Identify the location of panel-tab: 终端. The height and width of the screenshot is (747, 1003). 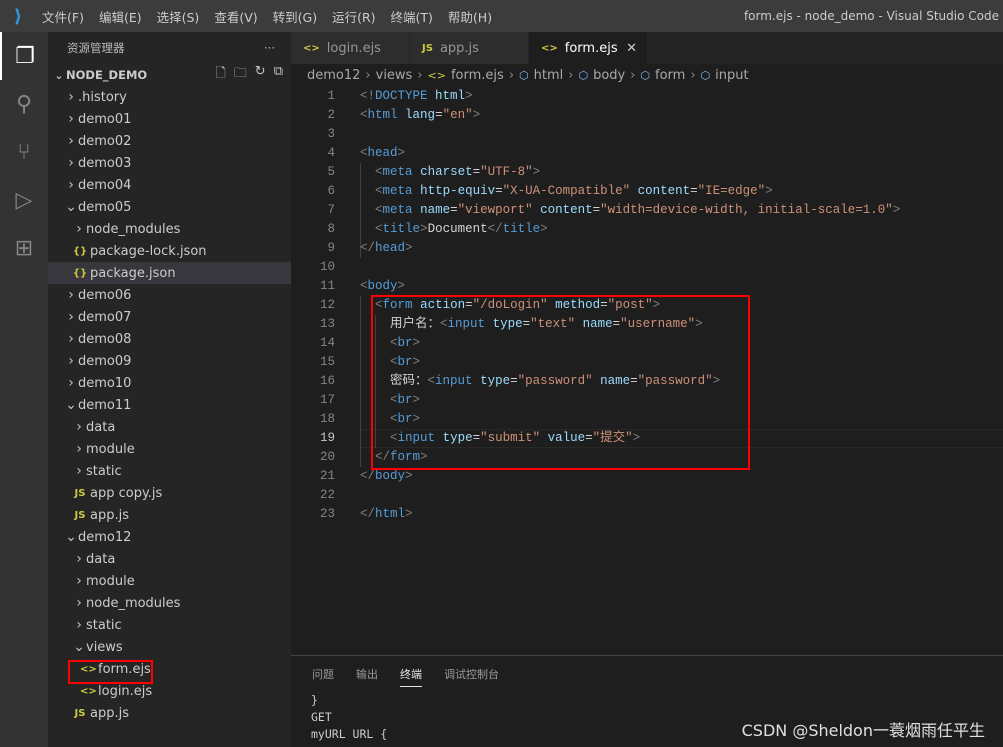
(411, 676).